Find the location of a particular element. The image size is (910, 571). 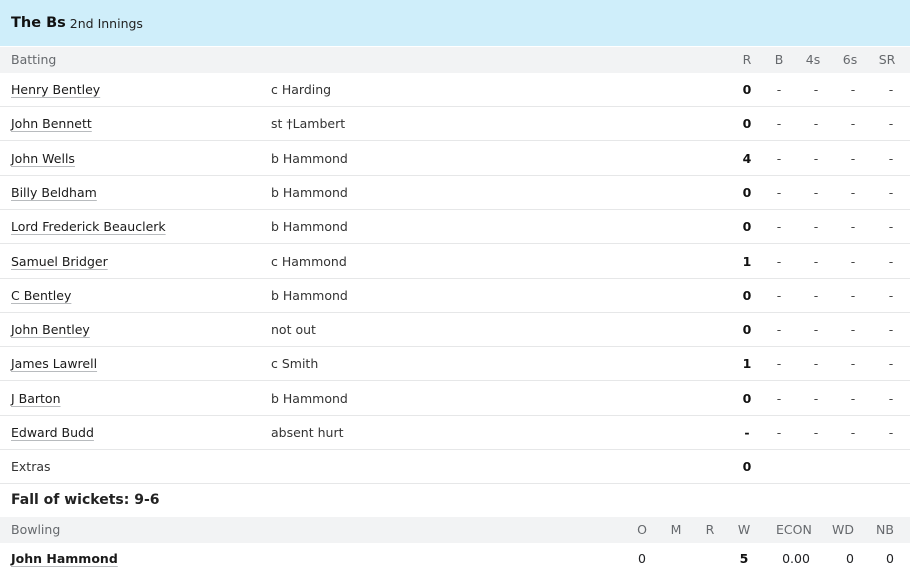

innings-label: 2nd Innings is located at coordinates (106, 23).